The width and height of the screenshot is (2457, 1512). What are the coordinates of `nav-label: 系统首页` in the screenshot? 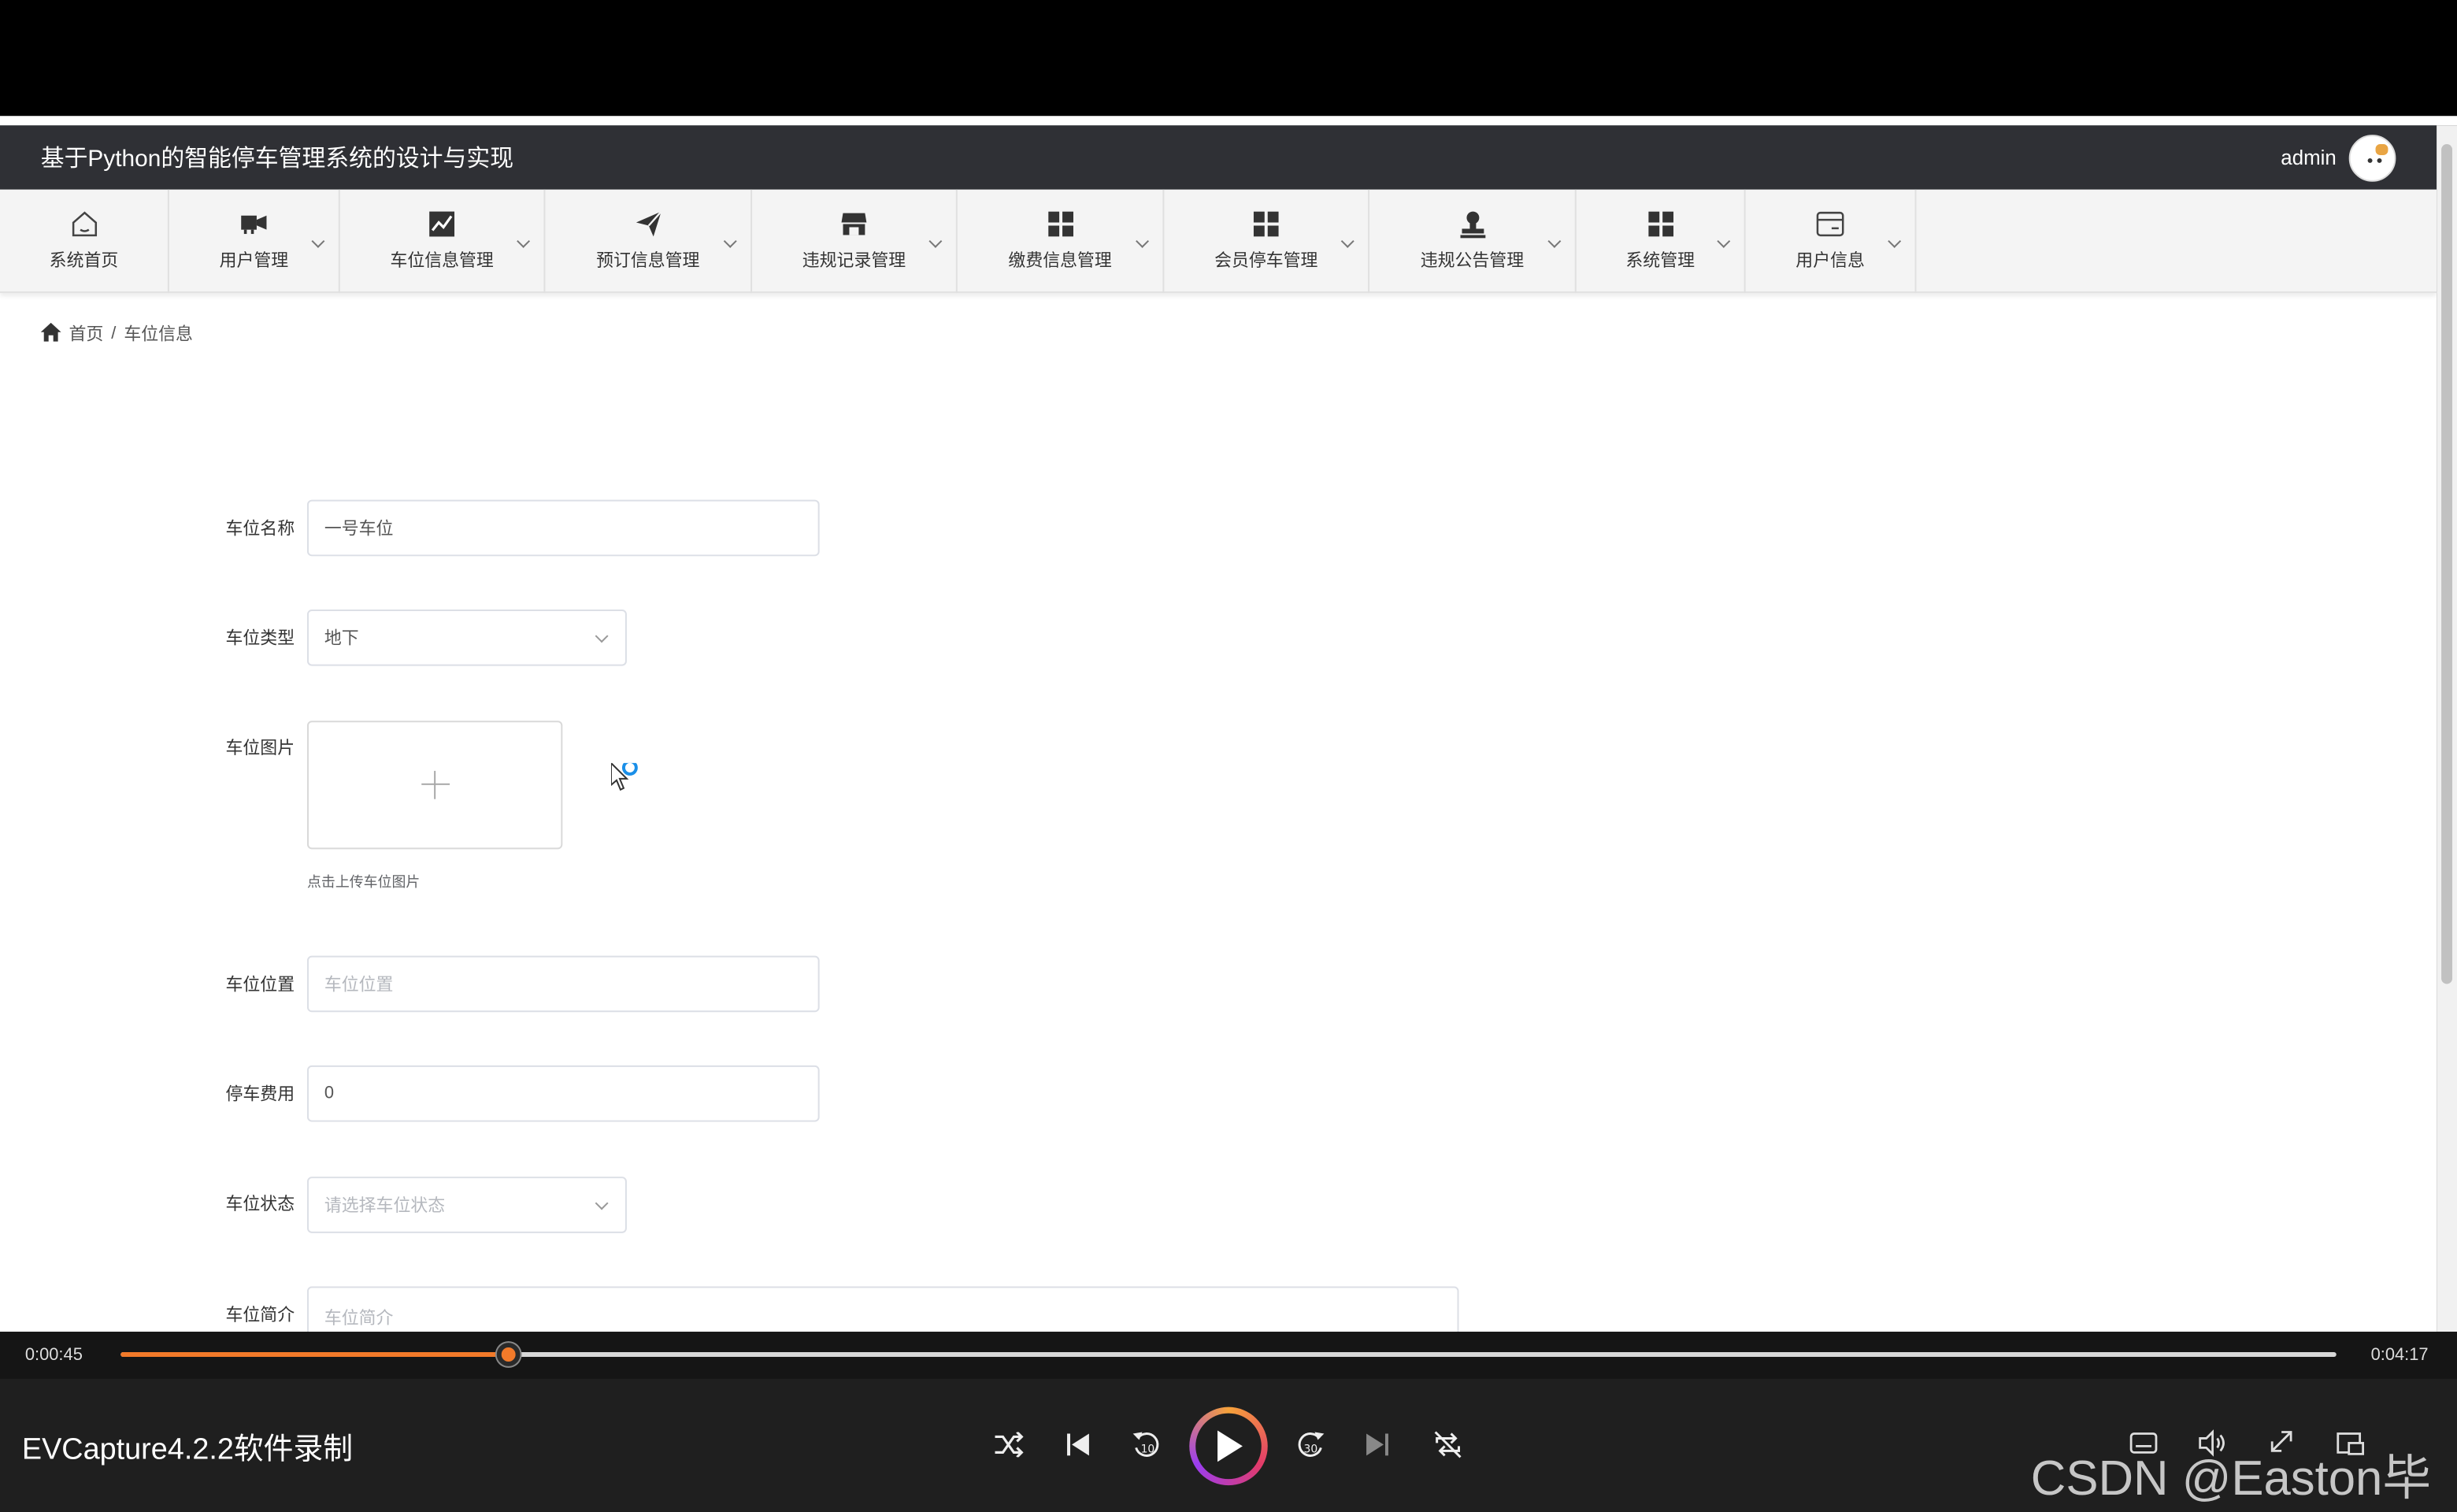 It's located at (84, 262).